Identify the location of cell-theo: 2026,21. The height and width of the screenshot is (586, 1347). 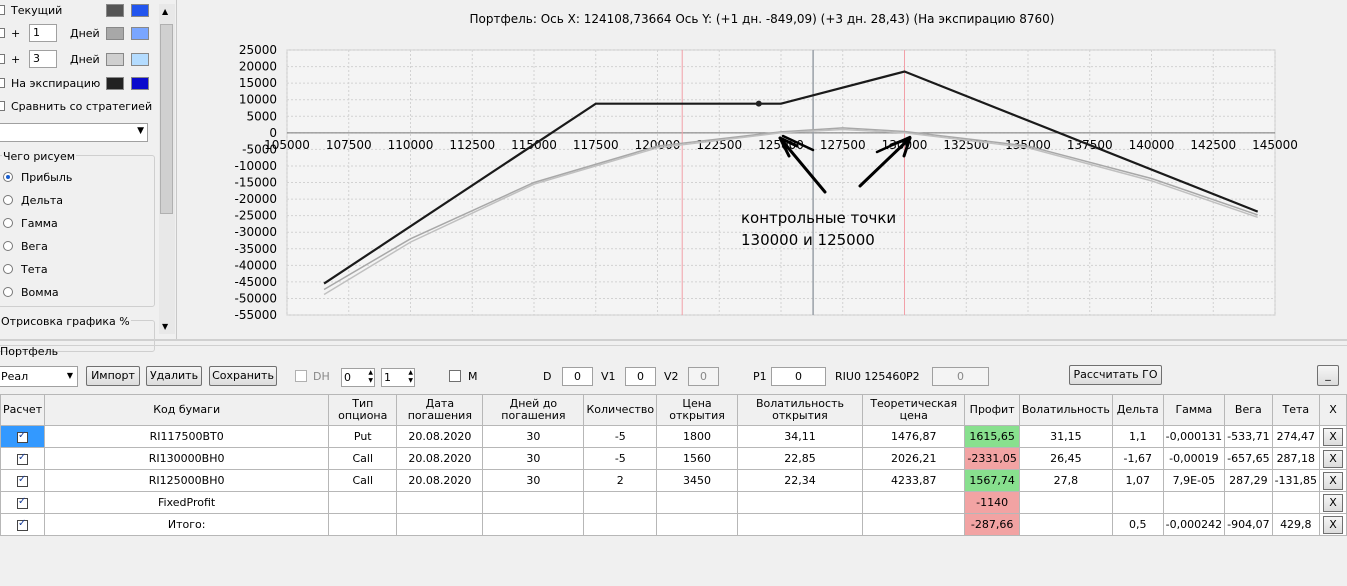
(914, 458).